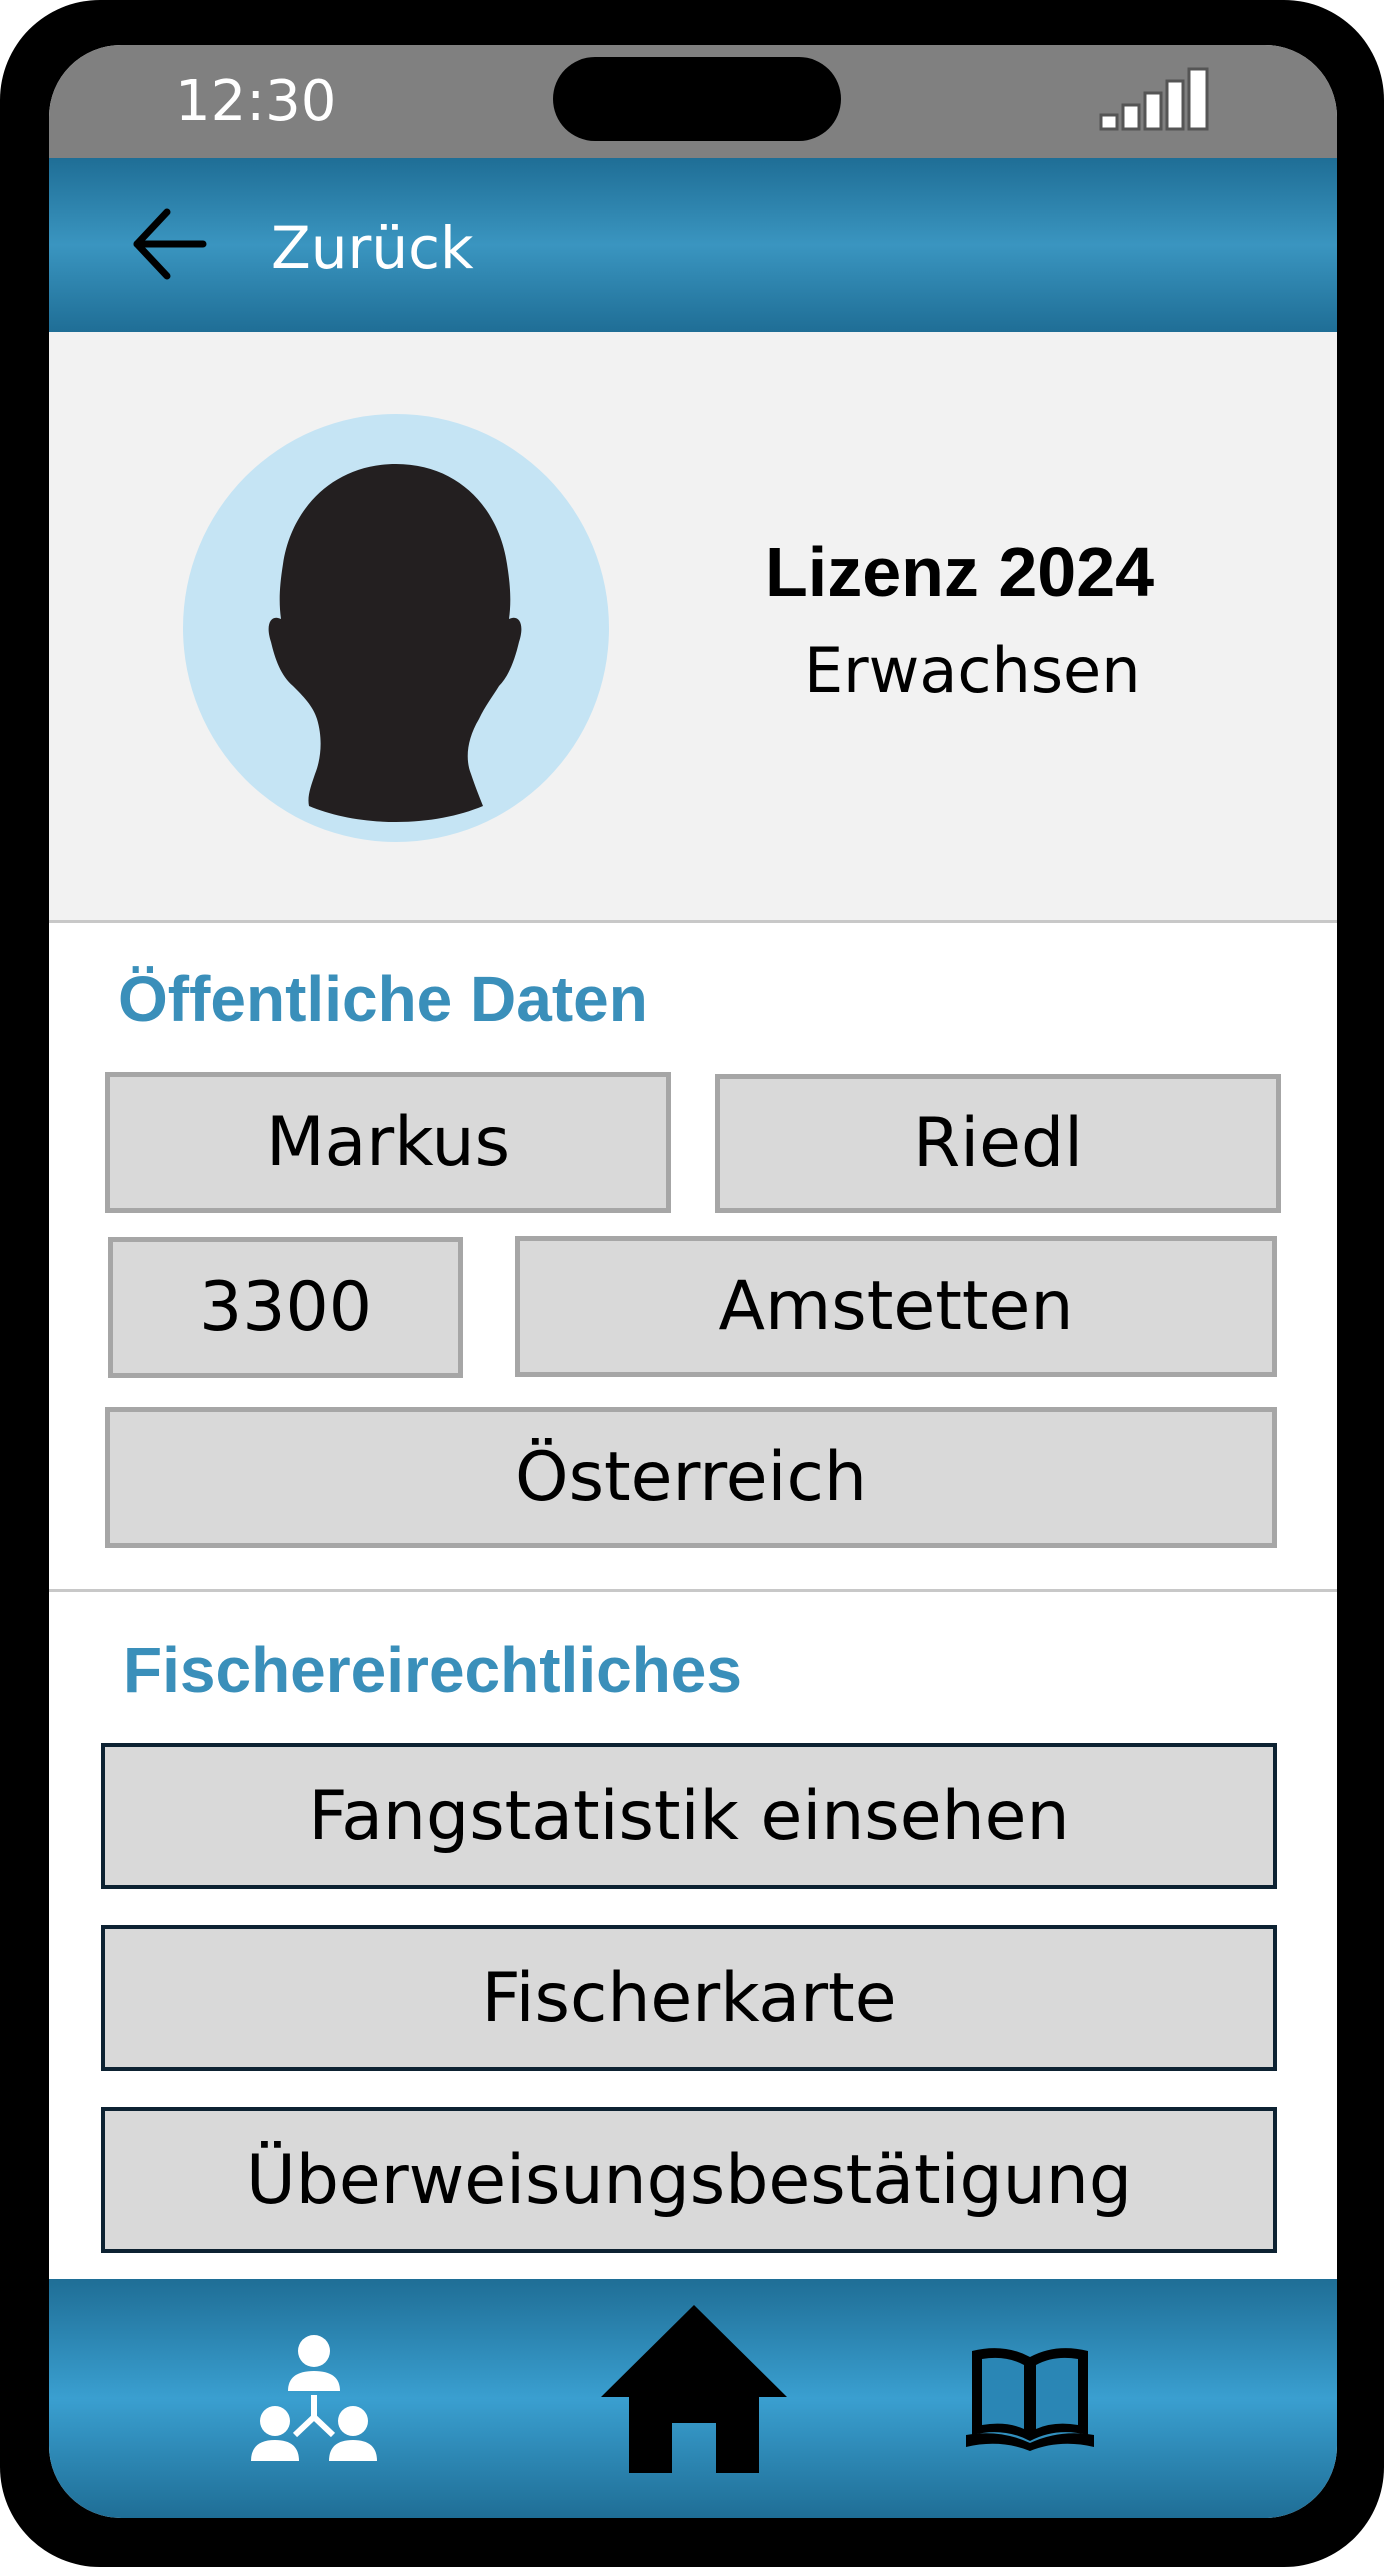  What do you see at coordinates (972, 670) in the screenshot?
I see `license-category: Erwachsen` at bounding box center [972, 670].